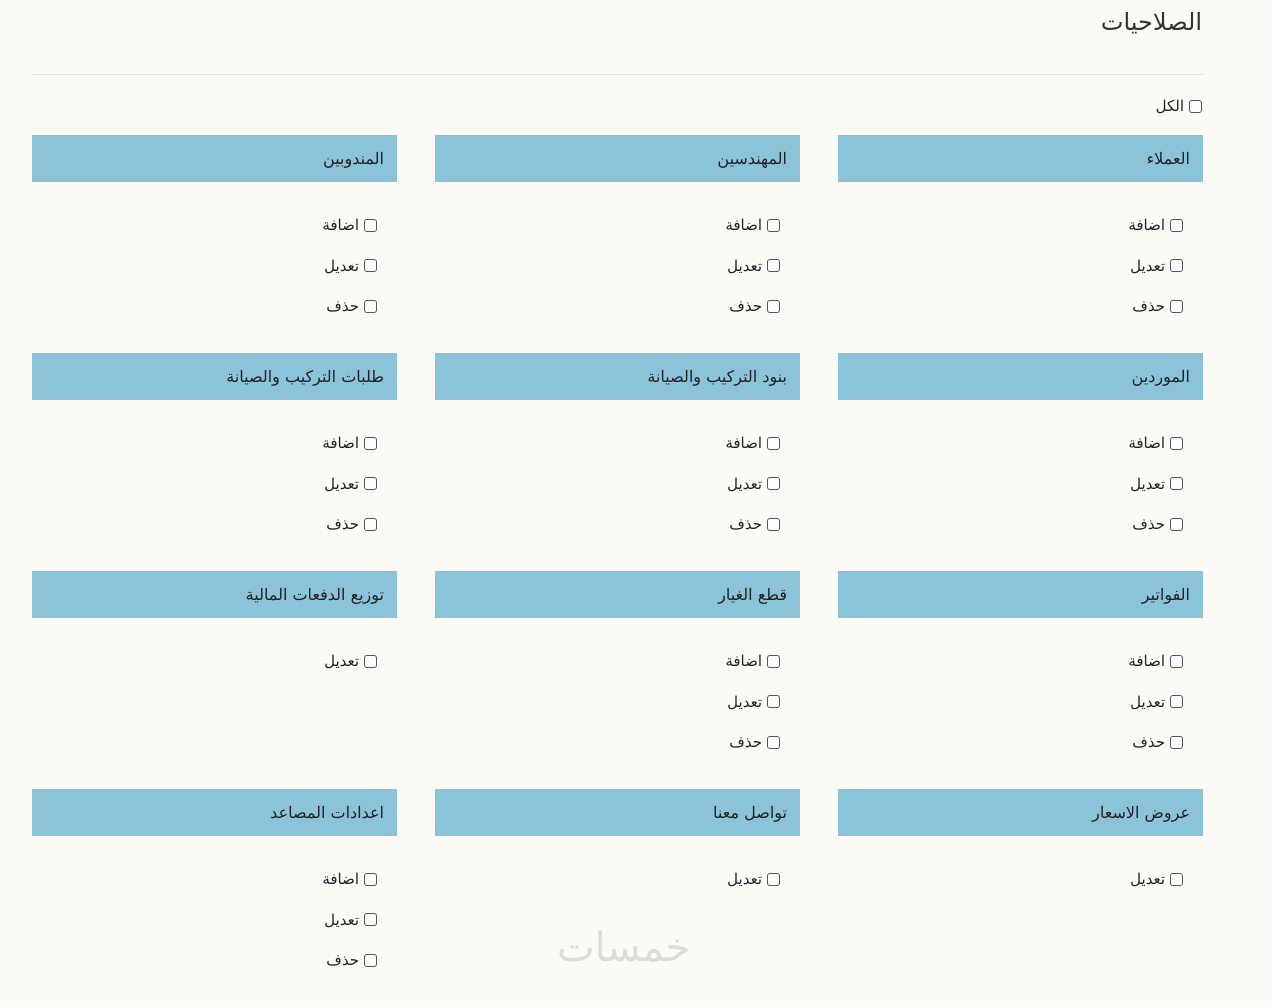 The height and width of the screenshot is (1007, 1272). What do you see at coordinates (214, 376) in the screenshot?
I see `section-header: طلبات التركيب والصيانة` at bounding box center [214, 376].